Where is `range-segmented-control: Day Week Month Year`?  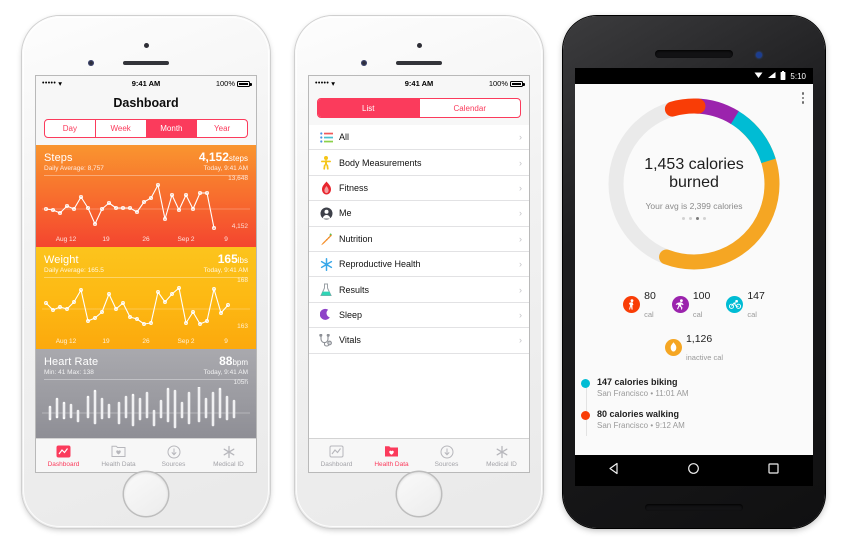 range-segmented-control: Day Week Month Year is located at coordinates (146, 128).